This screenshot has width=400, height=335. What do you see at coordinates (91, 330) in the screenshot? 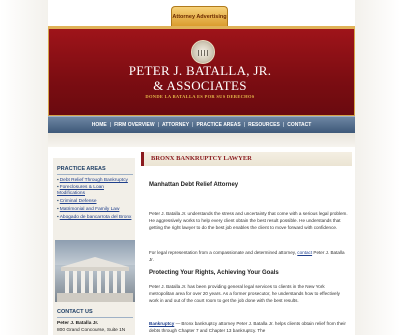
I see `contact-address: 800 Grand Concourse, Suite 1N` at bounding box center [91, 330].